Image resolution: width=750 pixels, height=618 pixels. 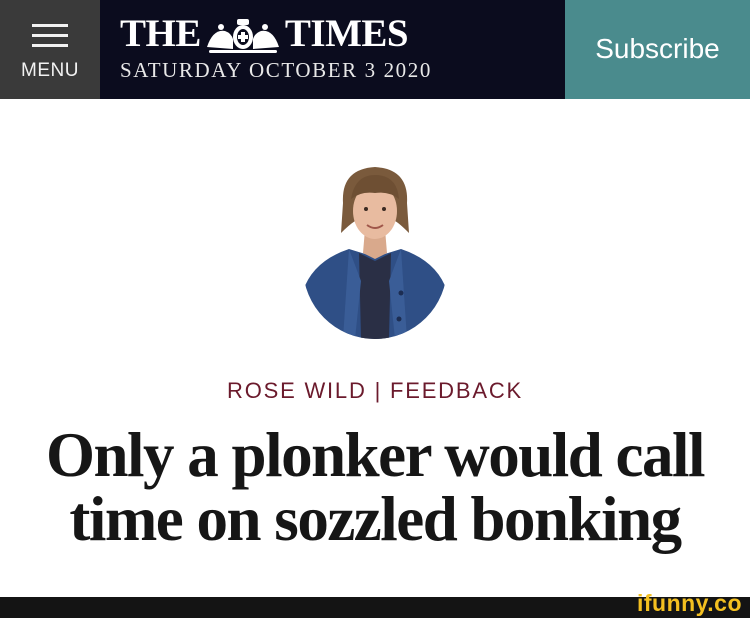 I want to click on site-logo: THE TIMES, so click(x=280, y=34).